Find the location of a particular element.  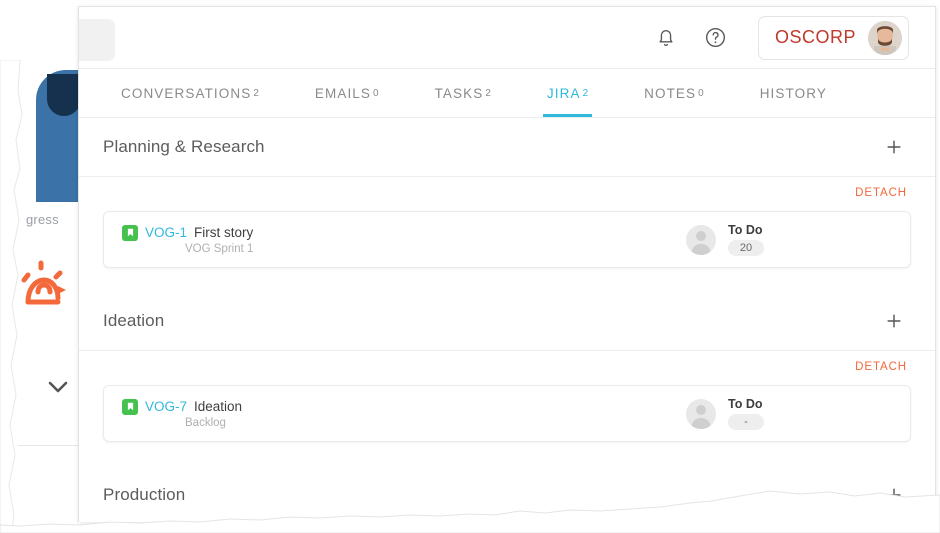

tab-history: HISTORY is located at coordinates (794, 93).